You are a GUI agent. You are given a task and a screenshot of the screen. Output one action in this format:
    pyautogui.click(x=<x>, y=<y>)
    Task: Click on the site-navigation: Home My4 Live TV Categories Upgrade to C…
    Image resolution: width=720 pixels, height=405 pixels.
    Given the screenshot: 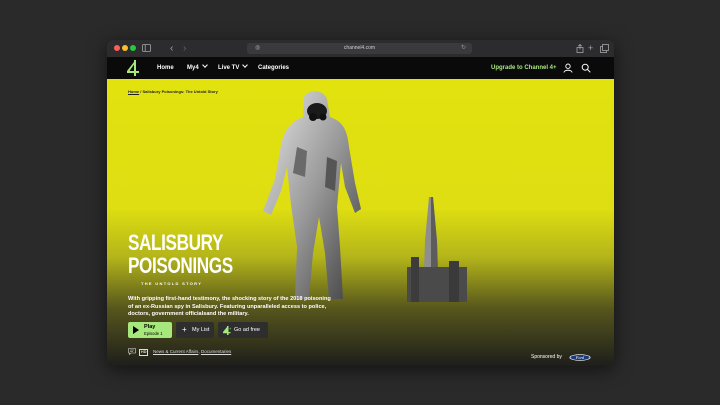 What is the action you would take?
    pyautogui.click(x=360, y=68)
    